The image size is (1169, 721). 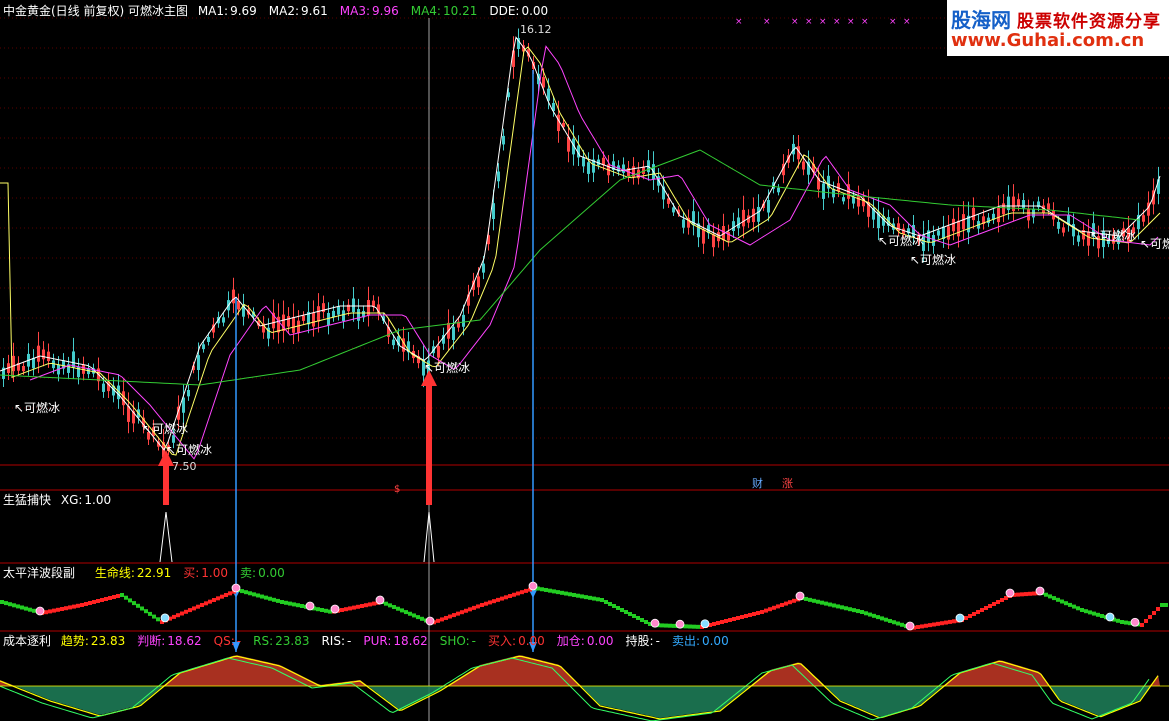 I want to click on ma-item: MA4: 10.21, so click(x=447, y=11).